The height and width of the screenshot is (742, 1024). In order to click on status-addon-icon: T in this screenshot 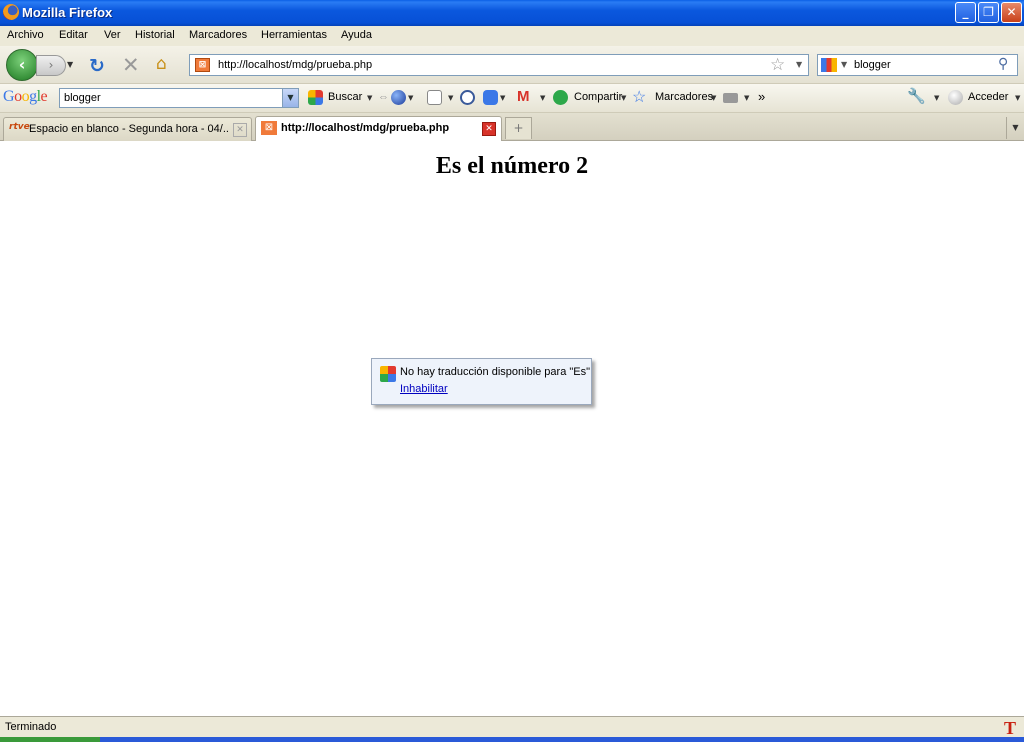, I will do `click(1010, 728)`.